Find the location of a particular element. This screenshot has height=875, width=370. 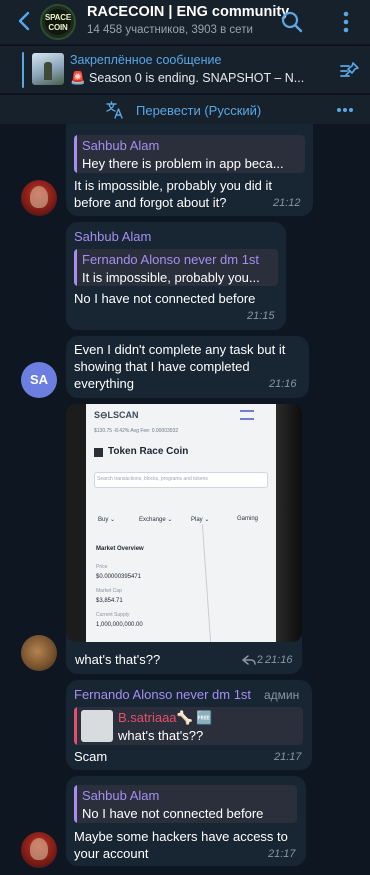

message-text-line: everything is located at coordinates (104, 383).